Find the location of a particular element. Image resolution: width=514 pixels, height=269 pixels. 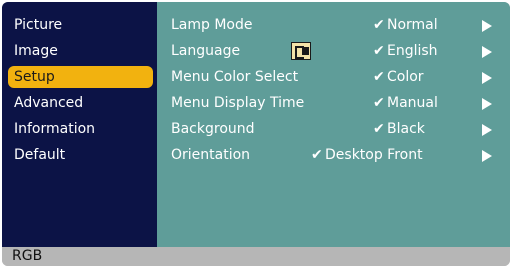

setting-row-orientation: Orientation ✔ Desktop Front is located at coordinates (333, 156).